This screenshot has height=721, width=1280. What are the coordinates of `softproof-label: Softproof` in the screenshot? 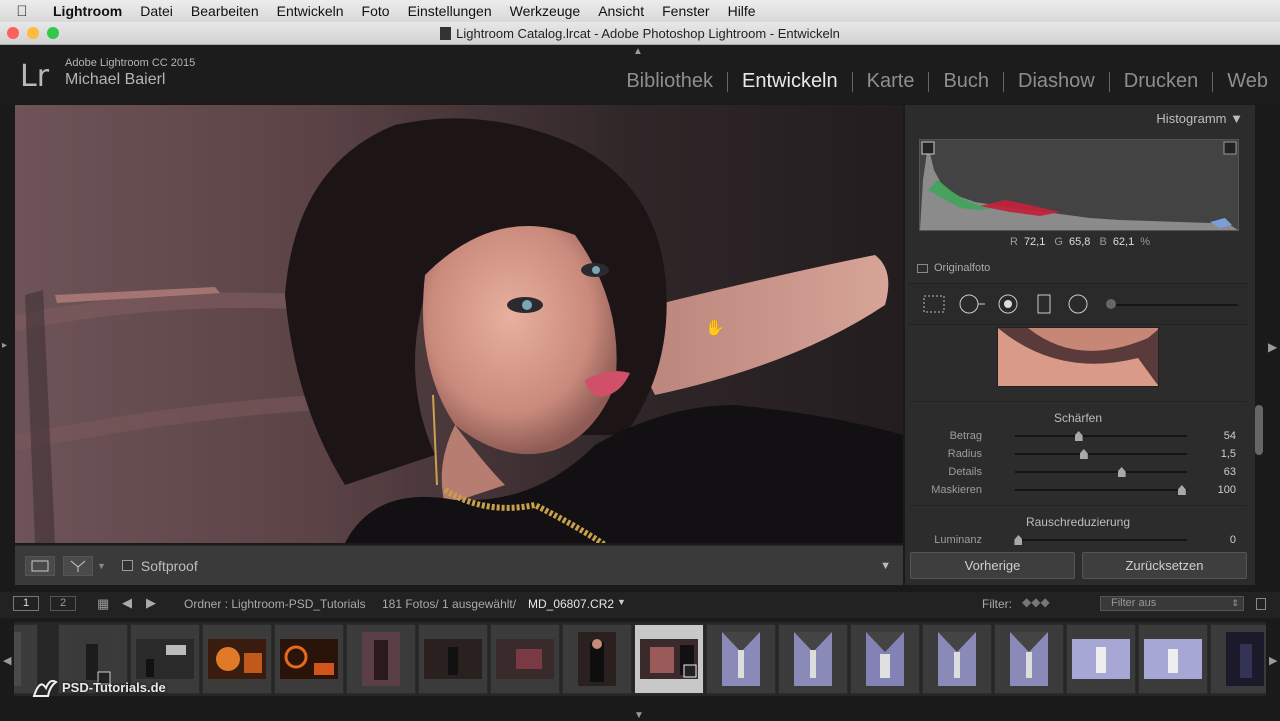 It's located at (169, 565).